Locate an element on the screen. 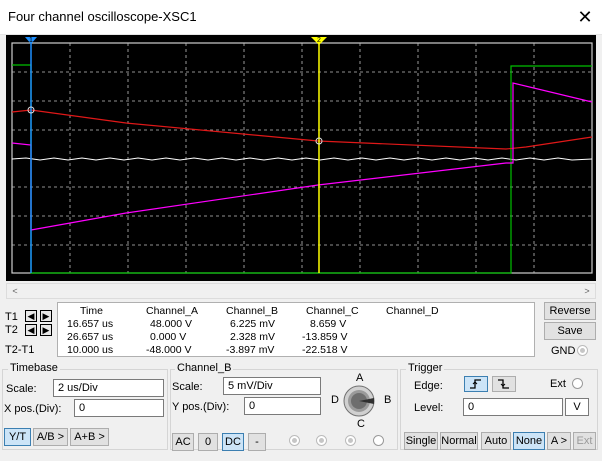  knob-label-b: B is located at coordinates (388, 400).